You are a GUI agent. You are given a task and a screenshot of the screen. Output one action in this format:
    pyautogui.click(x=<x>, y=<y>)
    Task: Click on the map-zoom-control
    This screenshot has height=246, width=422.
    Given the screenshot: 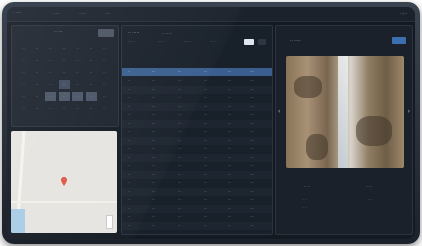 What is the action you would take?
    pyautogui.click(x=109, y=222)
    